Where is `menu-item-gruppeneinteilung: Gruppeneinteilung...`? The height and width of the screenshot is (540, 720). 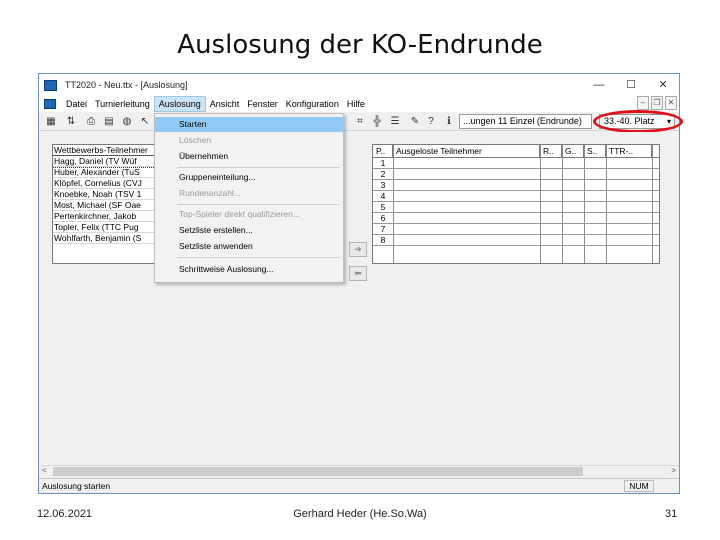
menu-item-gruppeneinteilung: Gruppeneinteilung... is located at coordinates (249, 177).